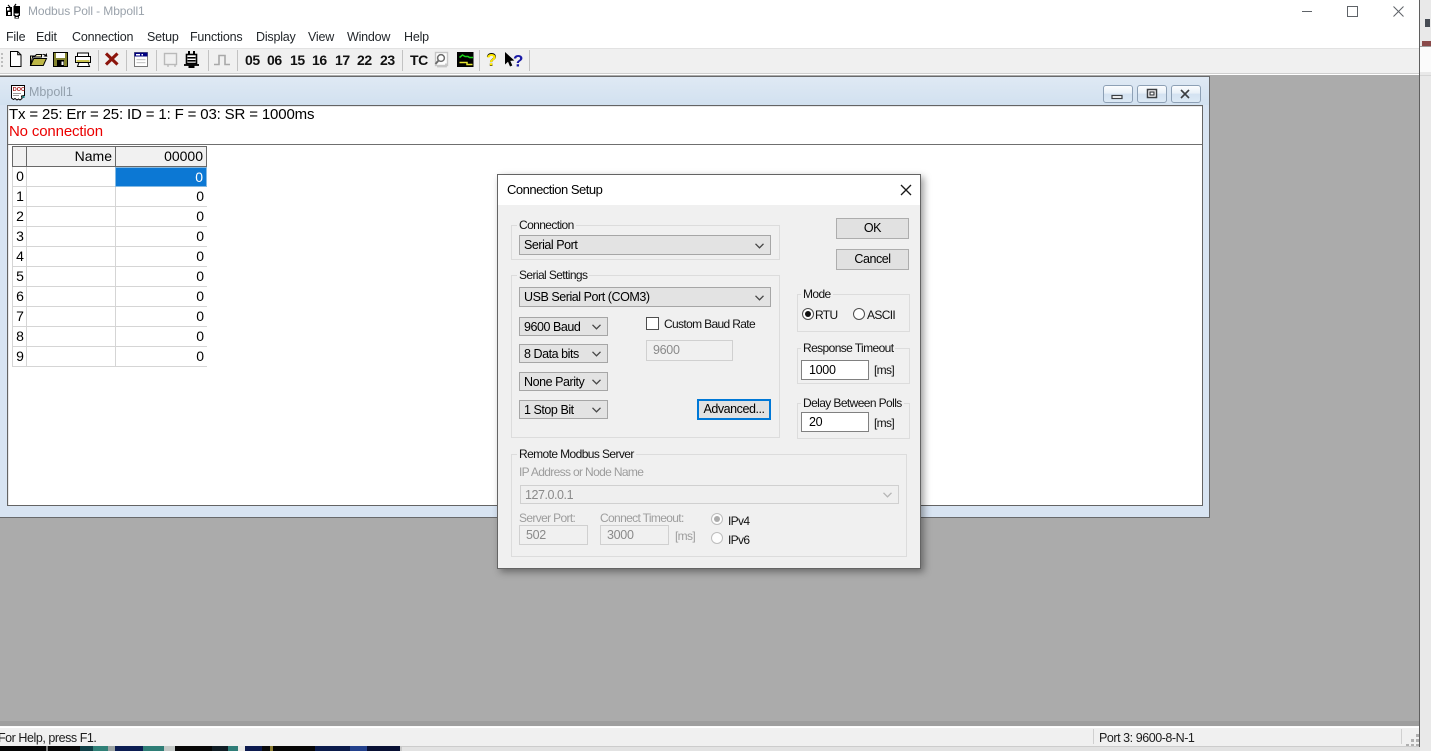 Image resolution: width=1431 pixels, height=751 pixels. What do you see at coordinates (19, 90) in the screenshot?
I see `svg-text: DOC` at bounding box center [19, 90].